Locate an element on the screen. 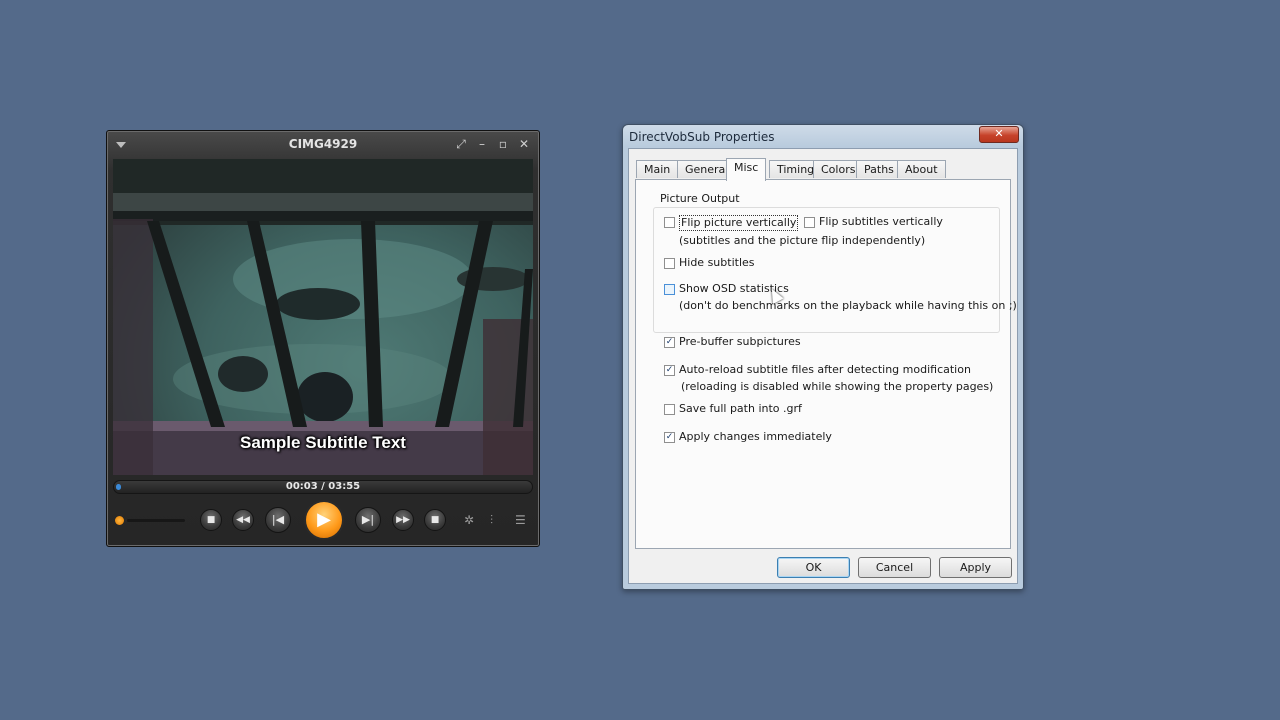  autoreload-checkbox: ✓ is located at coordinates (669, 370).